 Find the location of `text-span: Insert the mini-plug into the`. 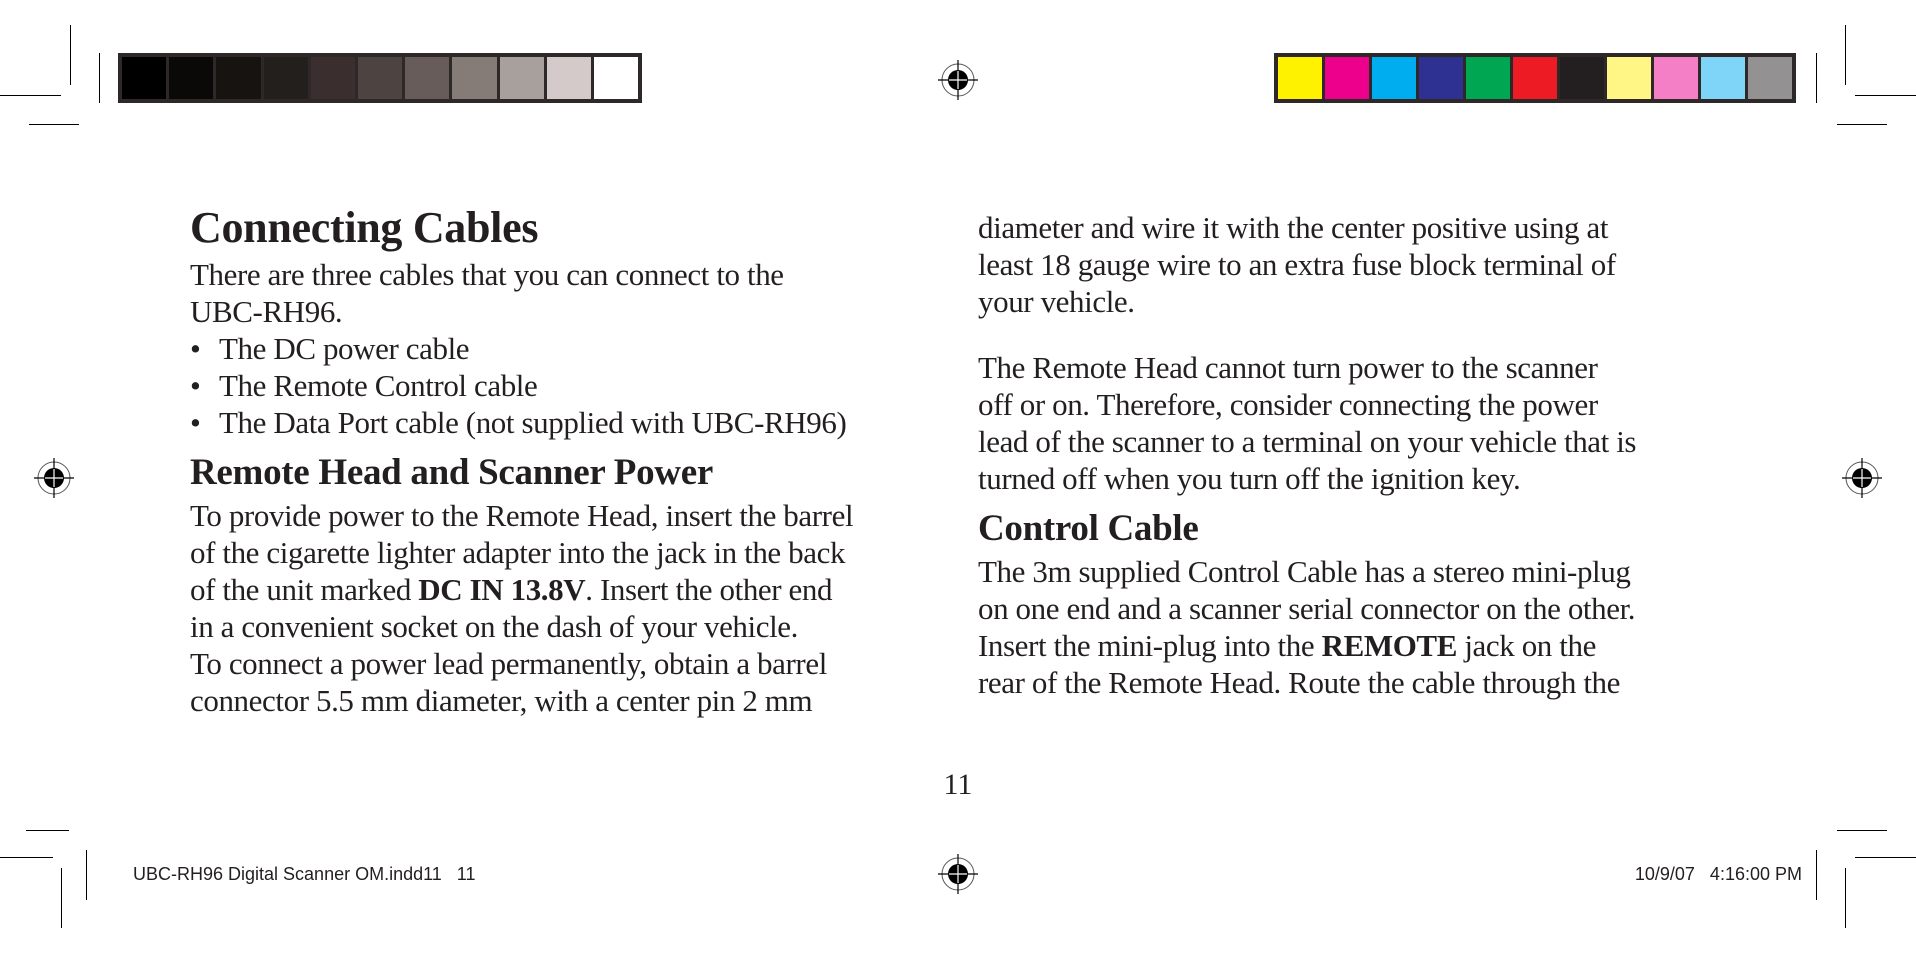

text-span: Insert the mini-plug into the is located at coordinates (1150, 645).